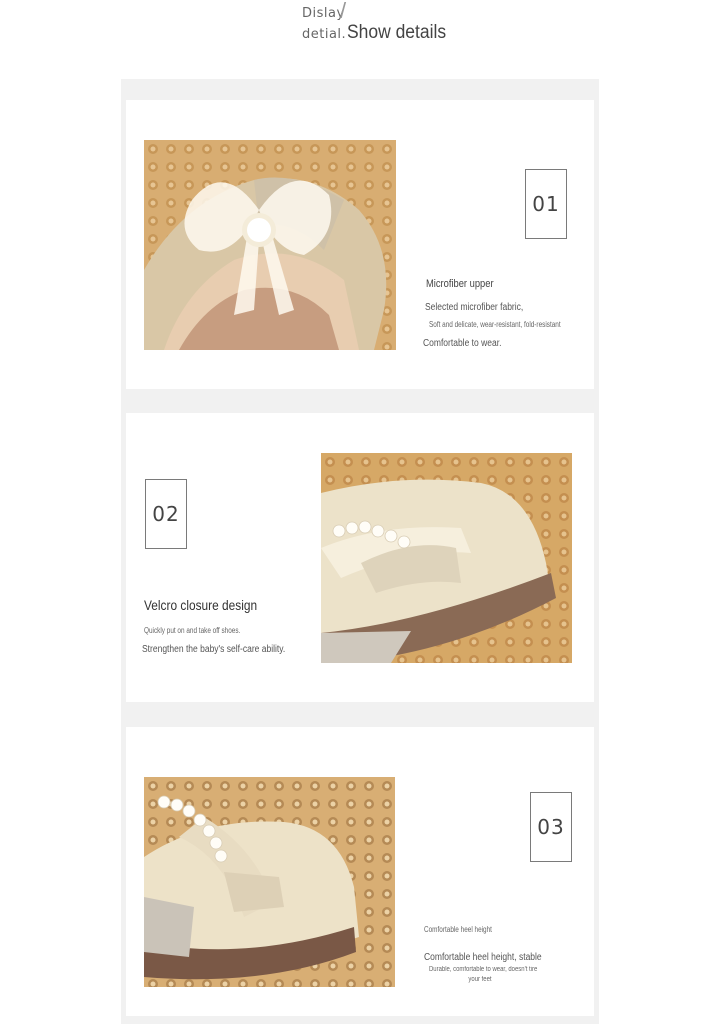  Describe the element at coordinates (446, 558) in the screenshot. I see `product-photo-velcro` at that location.